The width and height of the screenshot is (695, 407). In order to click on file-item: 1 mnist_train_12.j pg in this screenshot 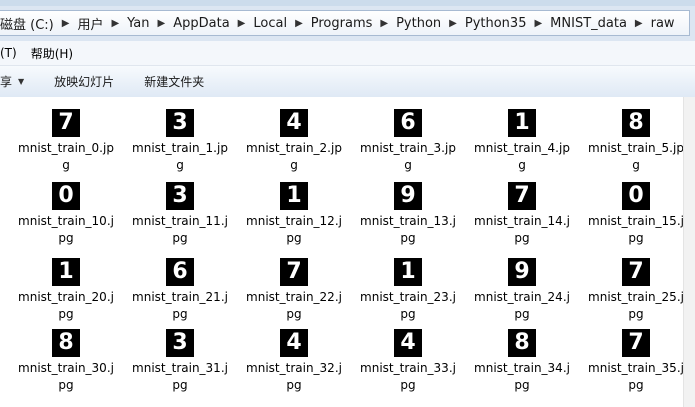, I will do `click(294, 214)`.